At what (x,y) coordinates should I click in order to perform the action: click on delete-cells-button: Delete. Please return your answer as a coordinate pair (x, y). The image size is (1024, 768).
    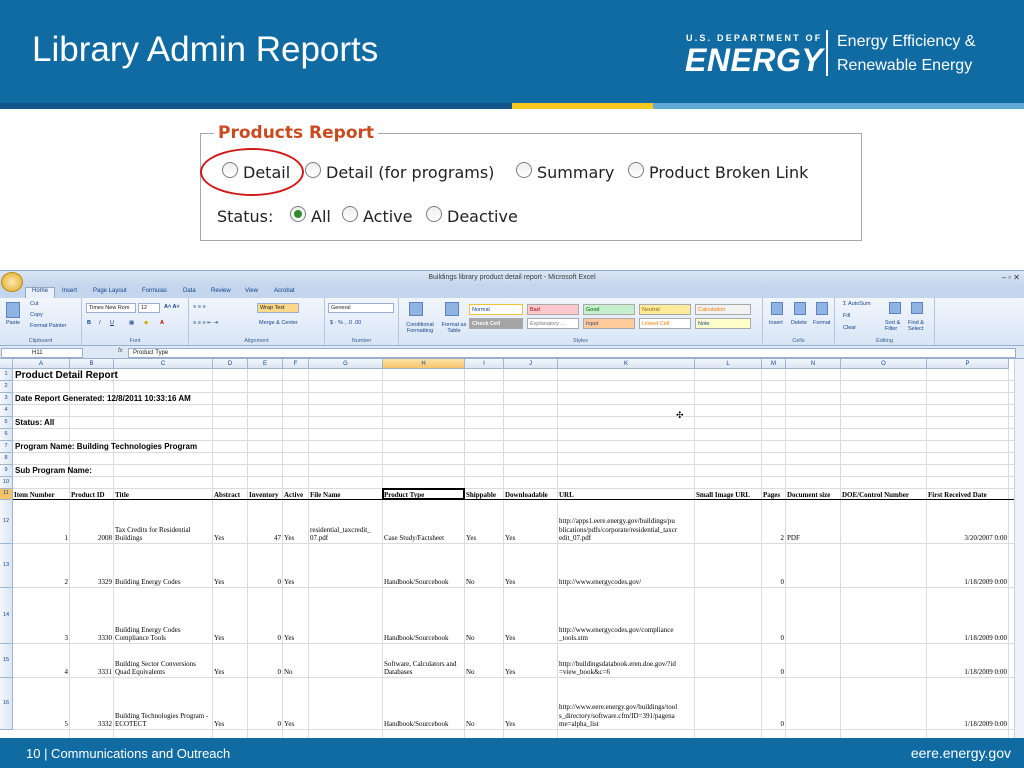
    Looking at the image, I should click on (799, 323).